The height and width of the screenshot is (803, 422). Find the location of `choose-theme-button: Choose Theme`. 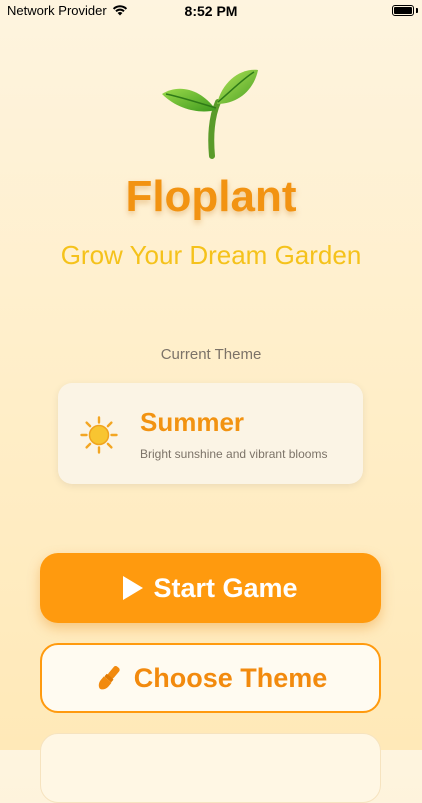

choose-theme-button: Choose Theme is located at coordinates (210, 678).